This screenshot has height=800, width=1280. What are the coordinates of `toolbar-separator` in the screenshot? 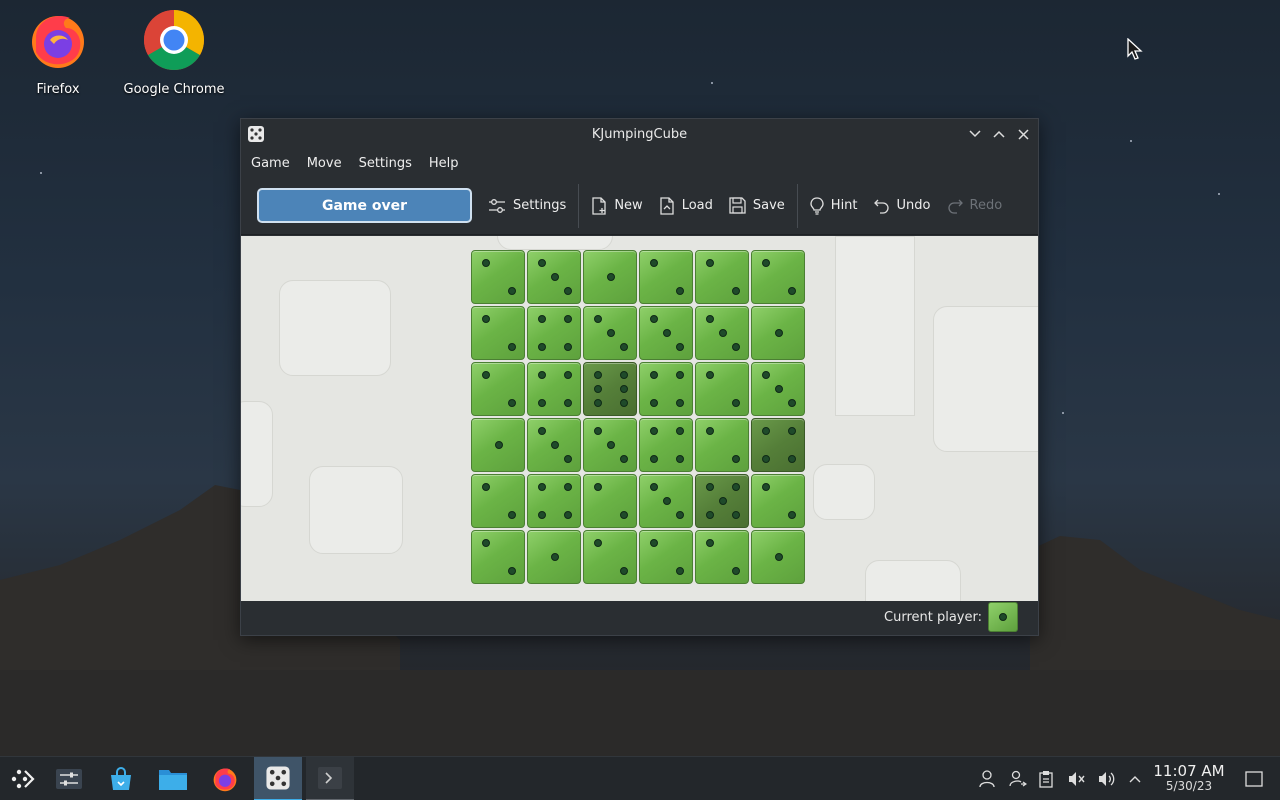 It's located at (797, 205).